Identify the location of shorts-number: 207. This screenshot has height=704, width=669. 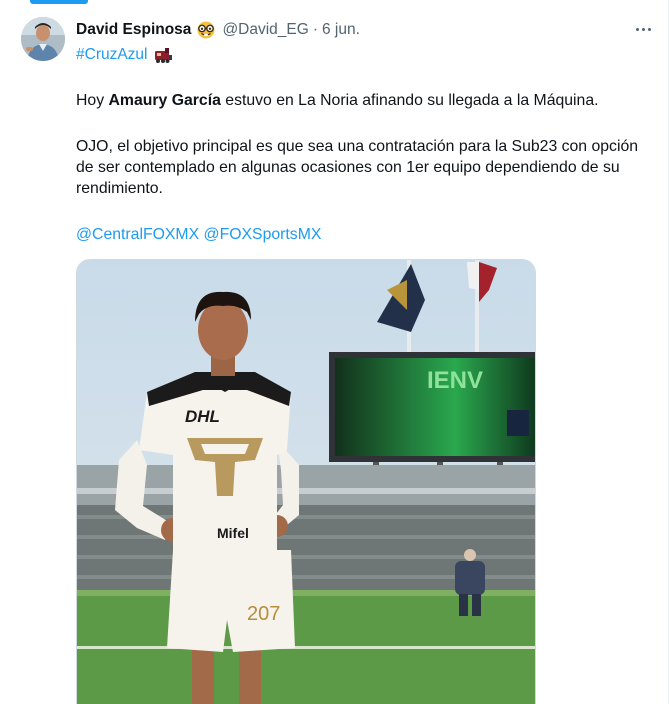
(263, 614).